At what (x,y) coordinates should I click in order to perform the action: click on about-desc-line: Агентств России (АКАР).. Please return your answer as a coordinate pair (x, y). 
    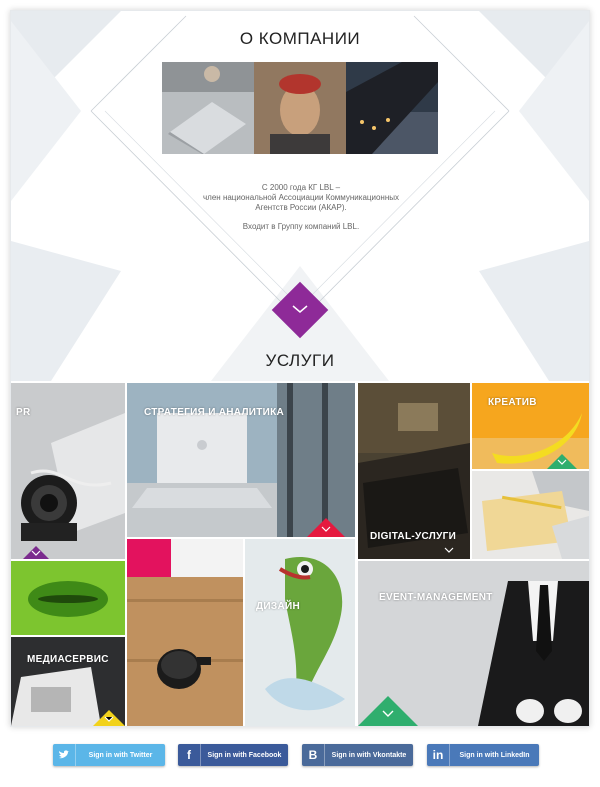
    Looking at the image, I should click on (301, 207).